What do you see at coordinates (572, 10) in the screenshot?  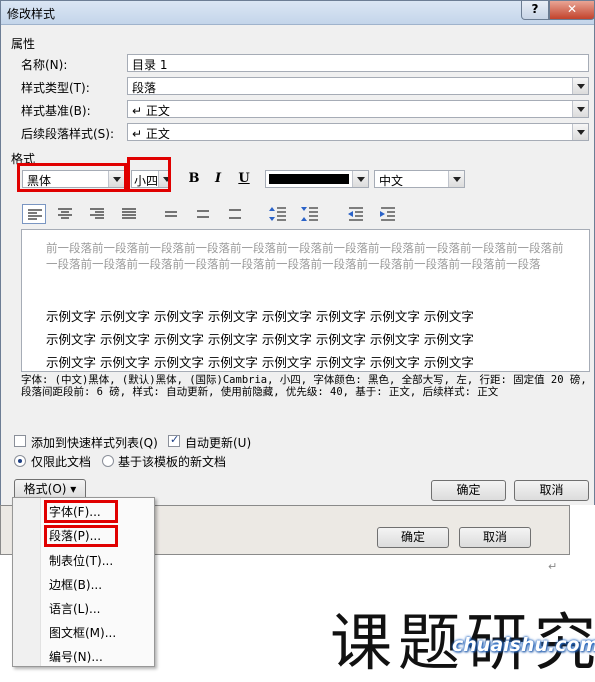 I see `close-button: ✕` at bounding box center [572, 10].